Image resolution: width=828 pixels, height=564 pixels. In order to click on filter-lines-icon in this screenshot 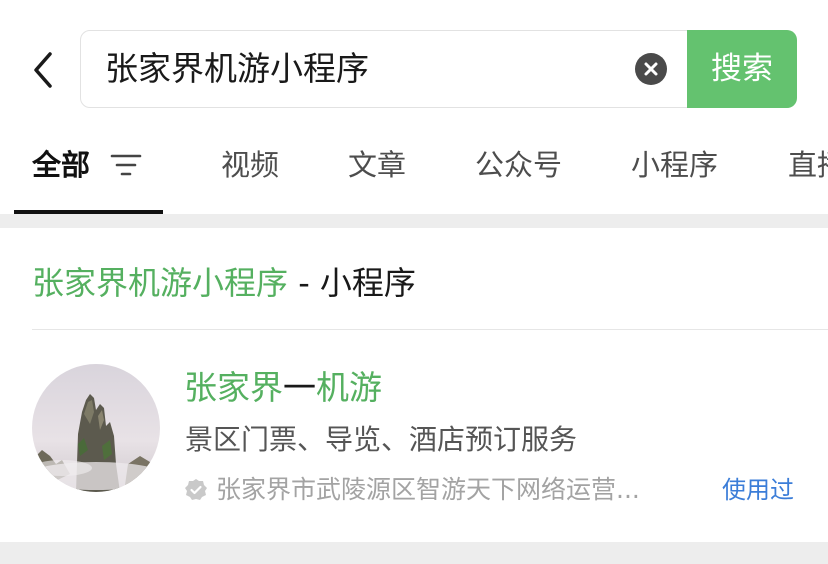, I will do `click(126, 165)`.